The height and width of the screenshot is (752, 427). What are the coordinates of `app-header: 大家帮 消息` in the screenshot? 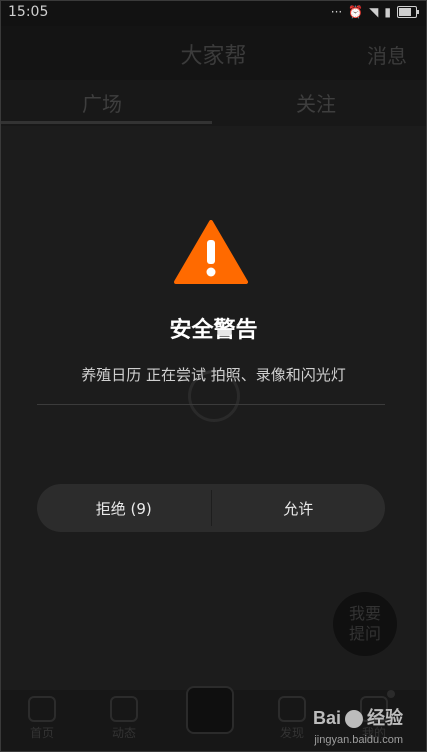 It's located at (213, 53).